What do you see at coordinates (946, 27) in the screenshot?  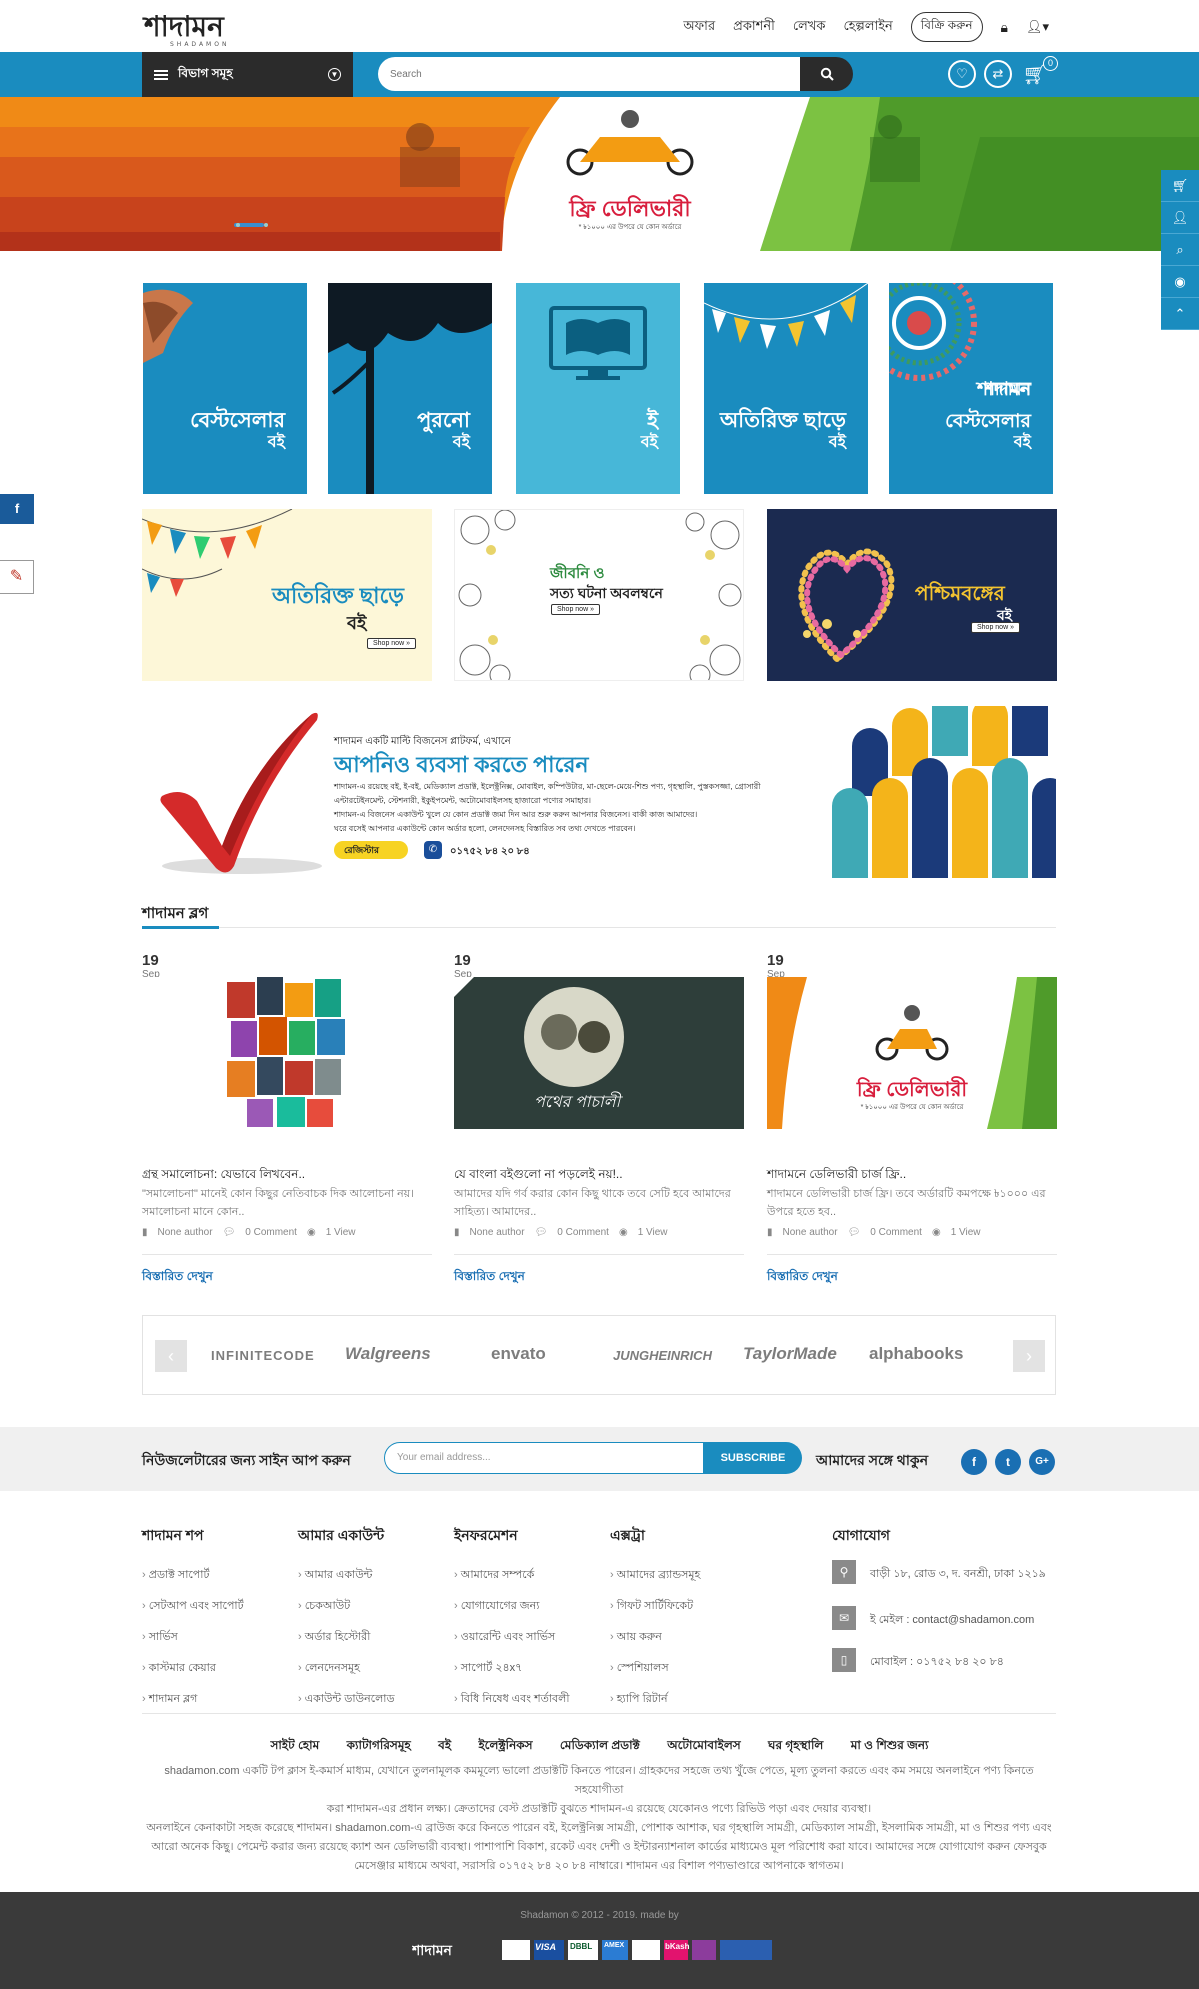 I see `sell-button: বিক্রি করুন` at bounding box center [946, 27].